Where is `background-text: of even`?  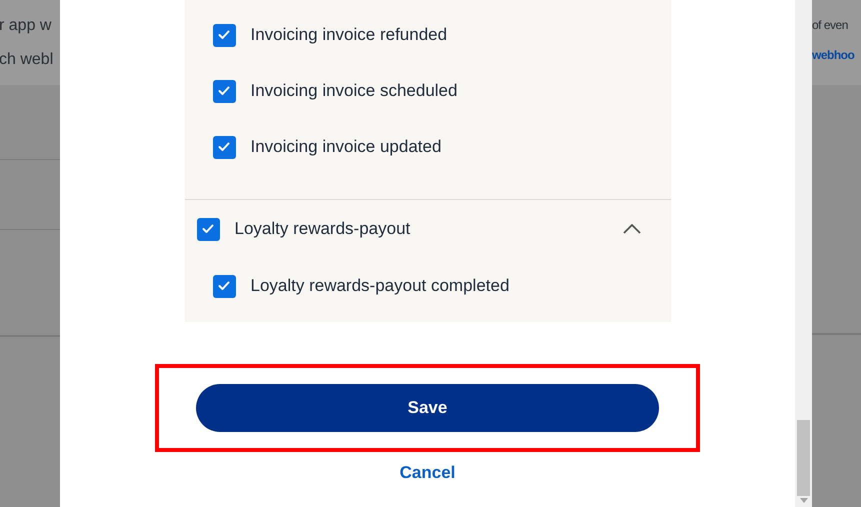
background-text: of even is located at coordinates (830, 25).